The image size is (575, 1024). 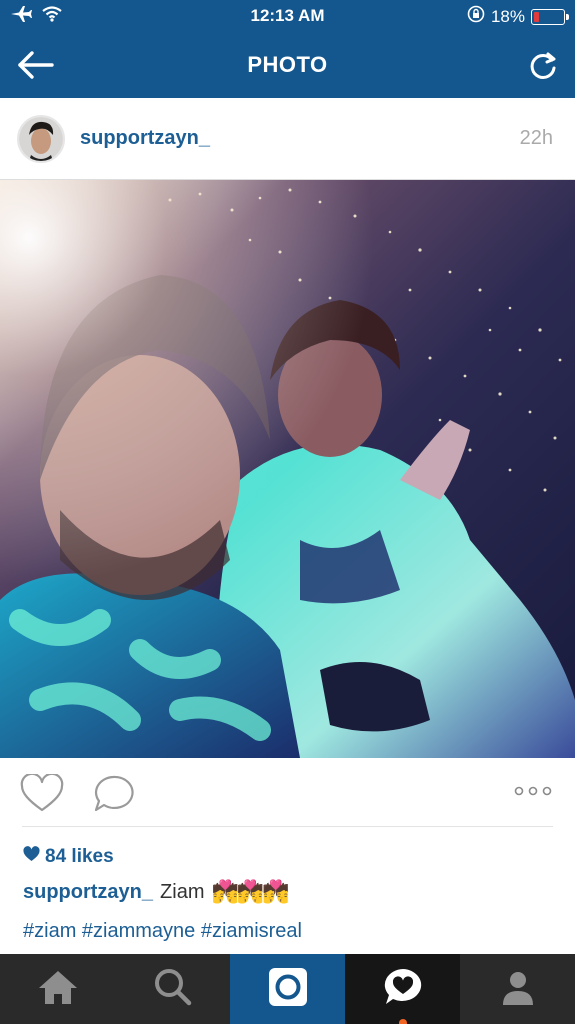 I want to click on orientation-lock-icon, so click(x=476, y=16).